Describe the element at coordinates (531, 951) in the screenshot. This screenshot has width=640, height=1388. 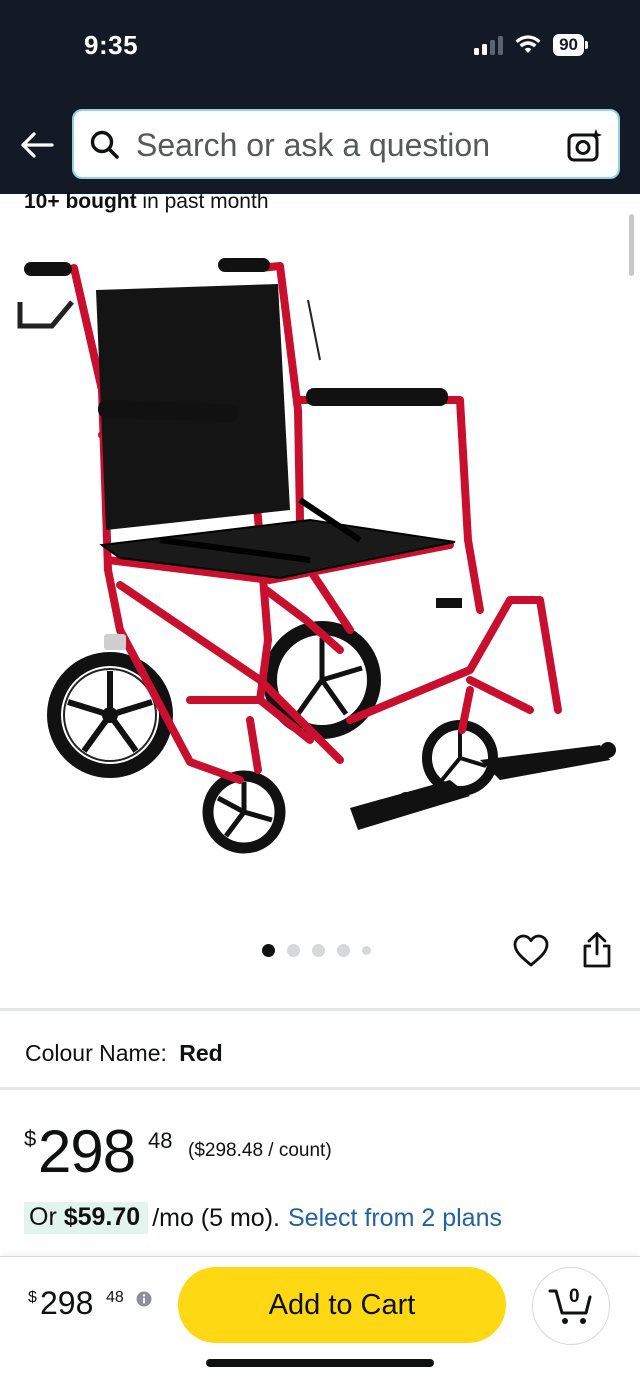
I see `heart-icon` at that location.